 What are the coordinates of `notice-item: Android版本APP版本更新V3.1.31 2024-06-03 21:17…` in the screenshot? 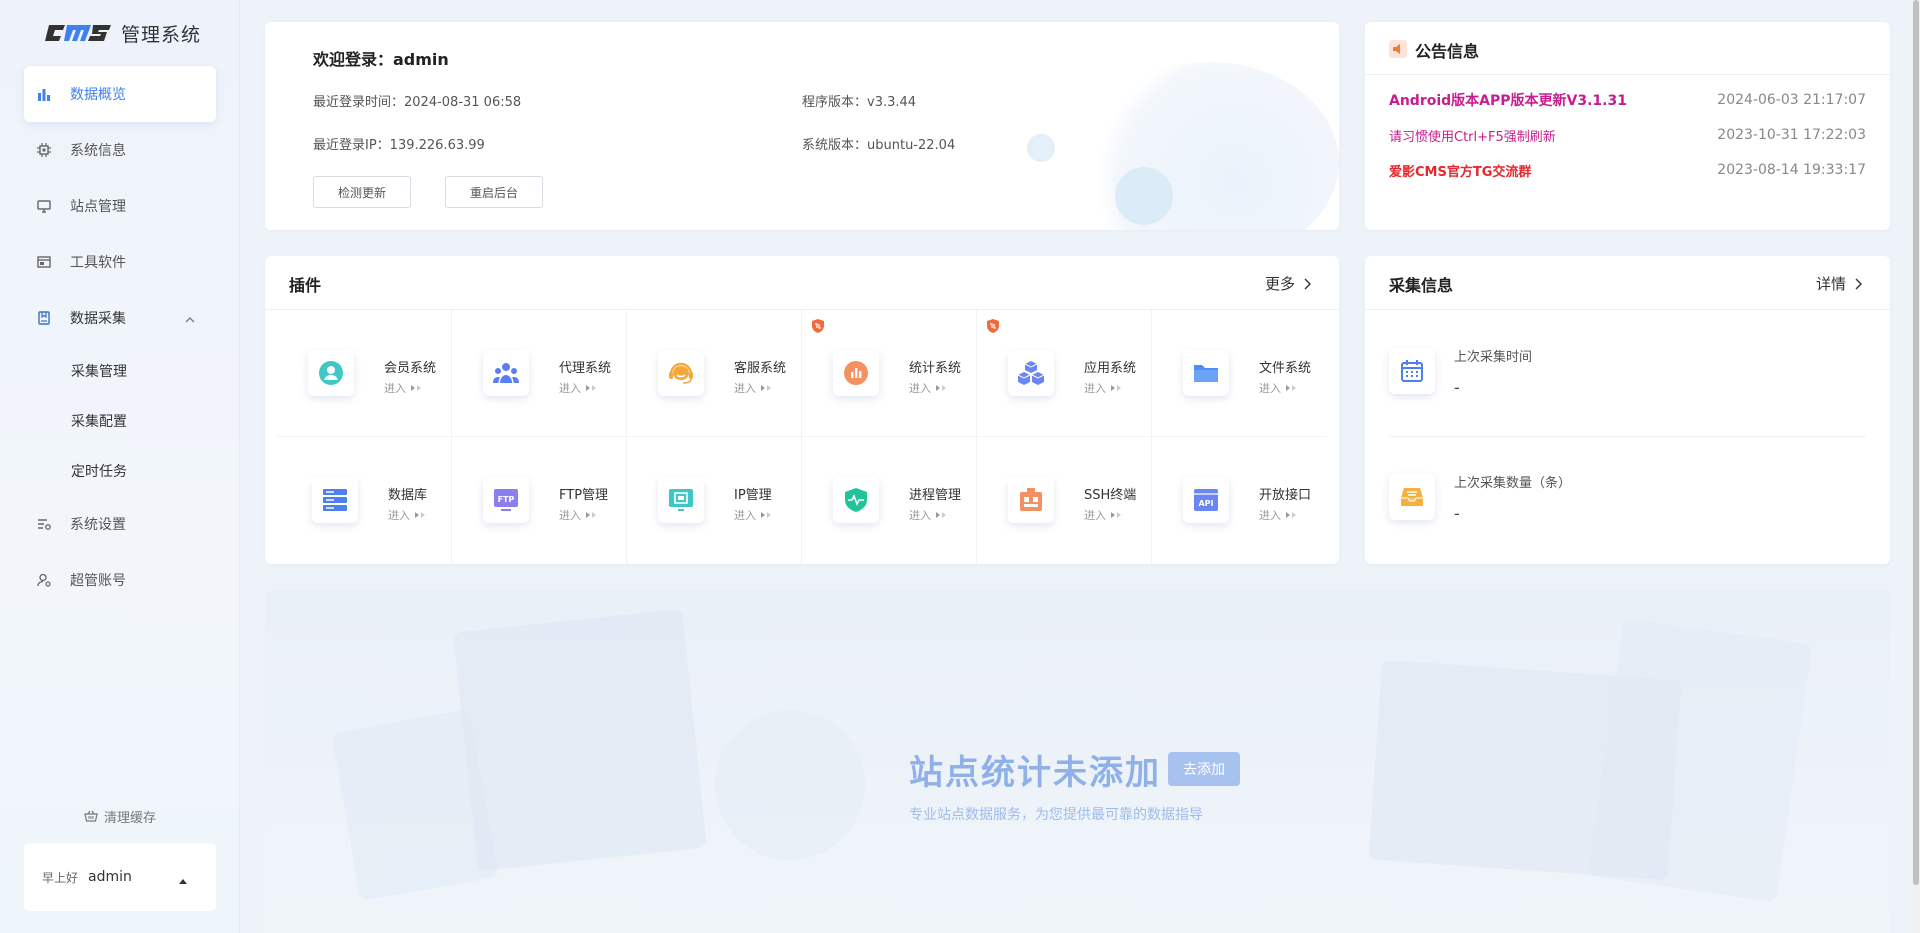 It's located at (1627, 100).